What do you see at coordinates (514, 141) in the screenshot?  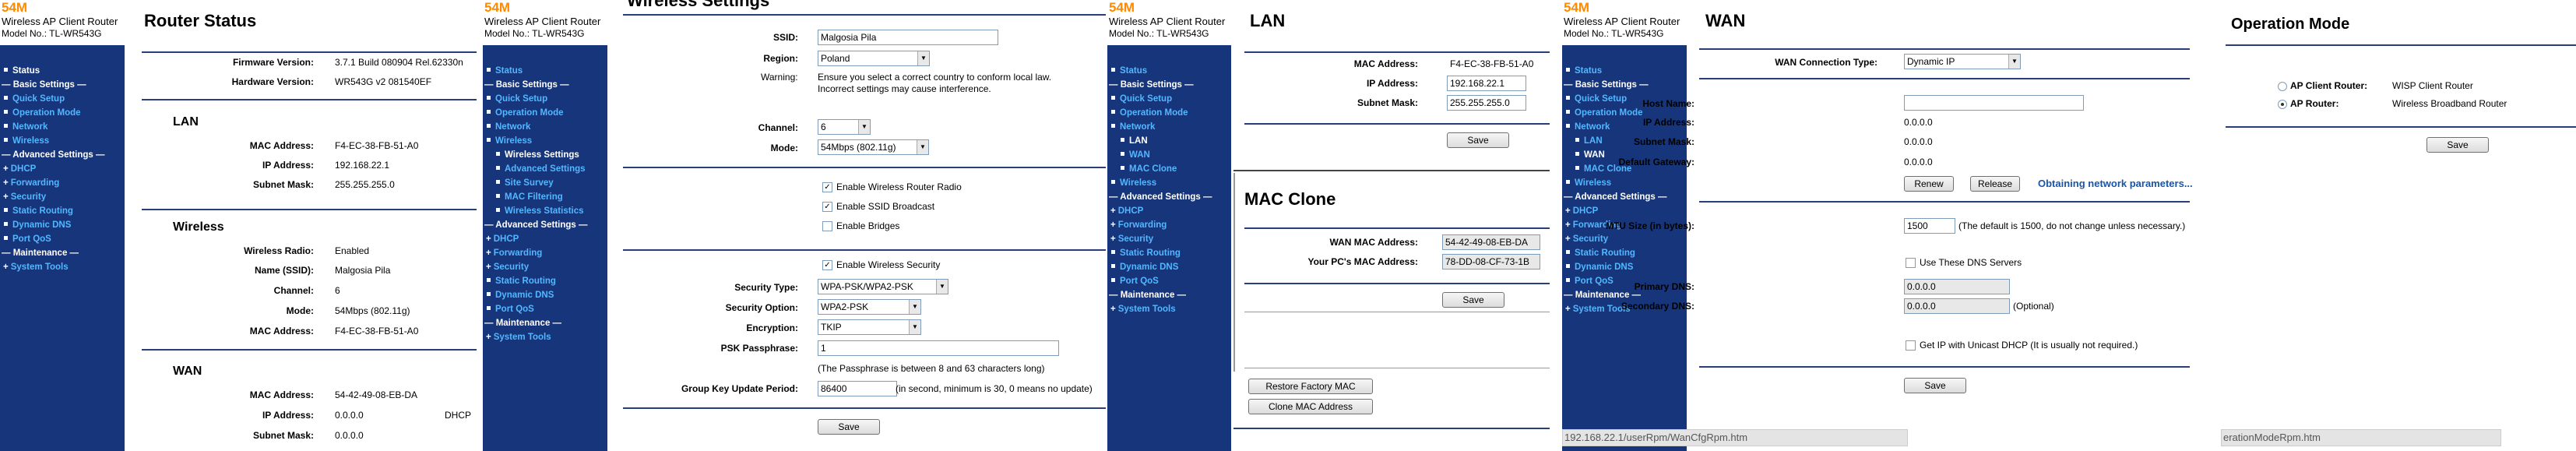 I see `sidebar-item-label: Wireless` at bounding box center [514, 141].